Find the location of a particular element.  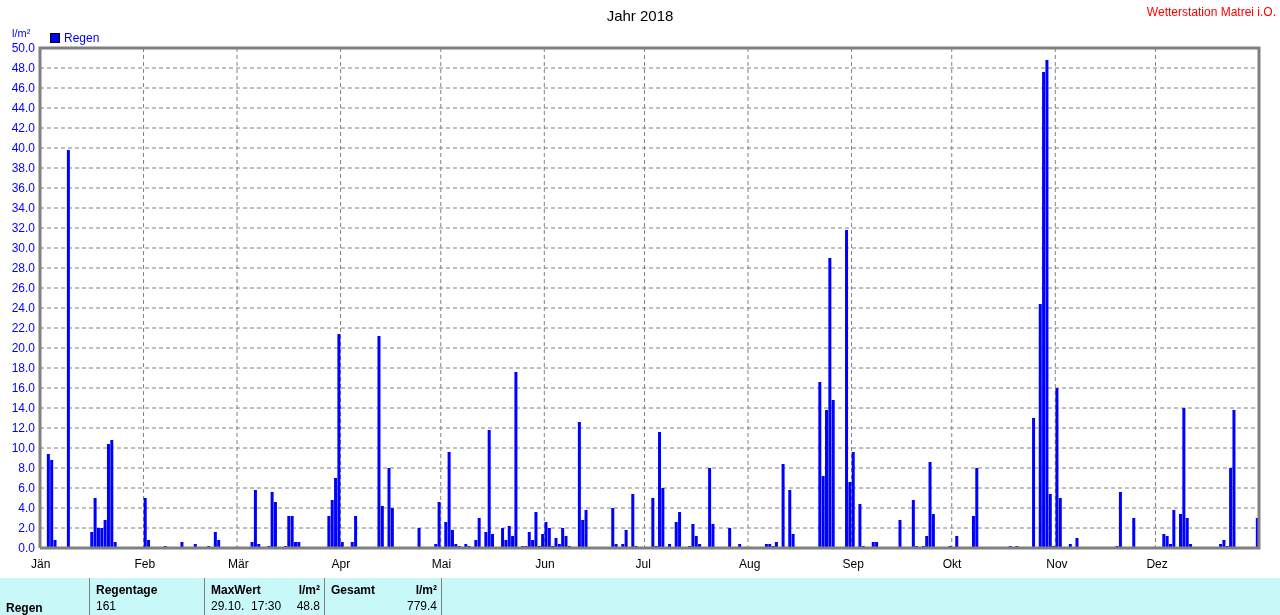

y-tick-label: 2.0 is located at coordinates (26, 528).